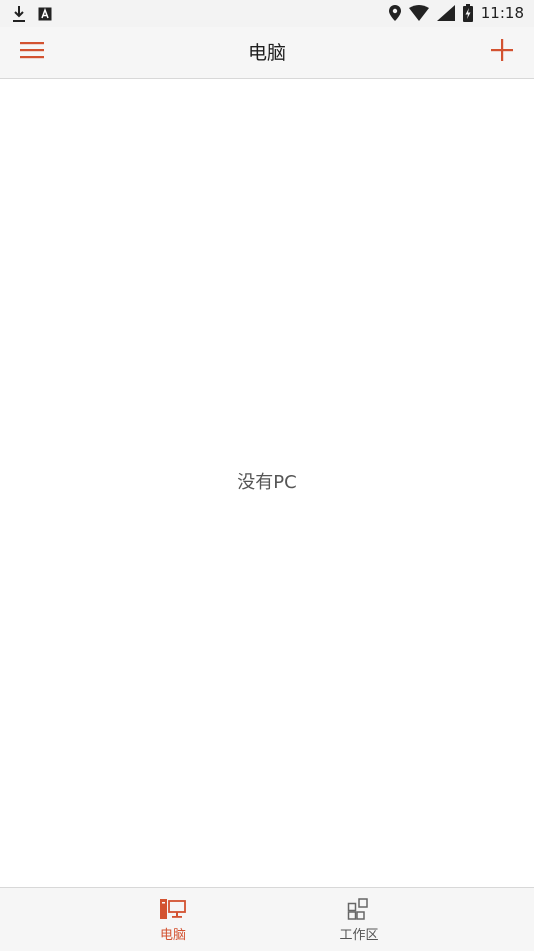  Describe the element at coordinates (267, 919) in the screenshot. I see `bottom-navigation: 电脑 工作区` at that location.